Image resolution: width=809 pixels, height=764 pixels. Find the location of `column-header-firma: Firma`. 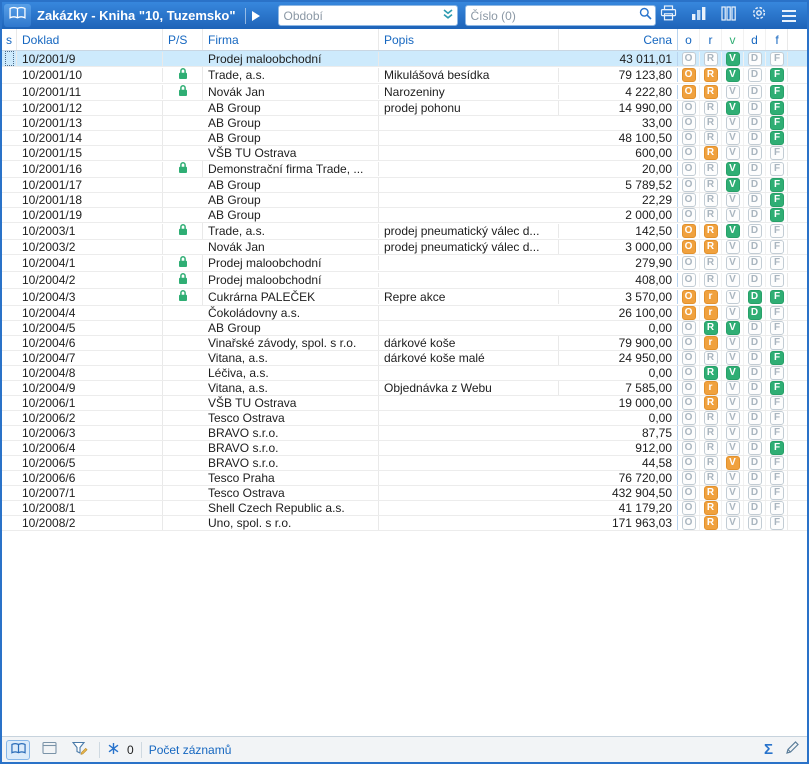

column-header-firma: Firma is located at coordinates (291, 39).